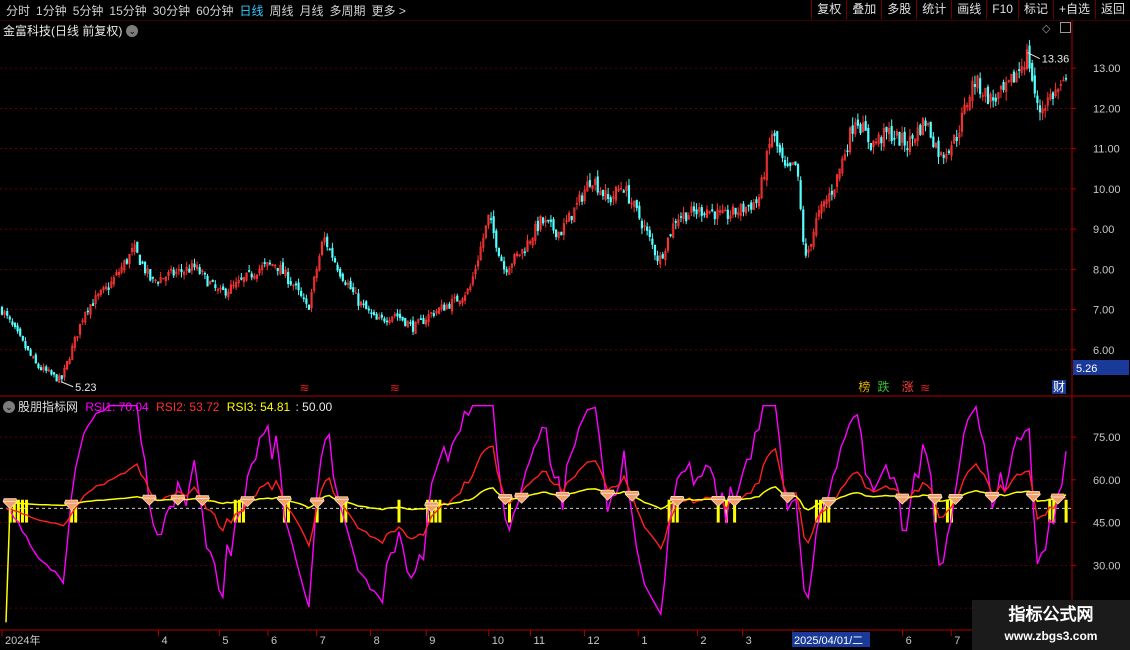 This screenshot has height=650, width=1130. Describe the element at coordinates (864, 386) in the screenshot. I see `event-marker-2: 榜` at that location.